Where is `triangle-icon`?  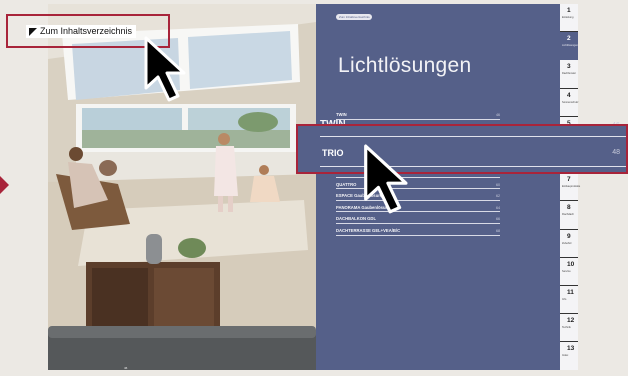 triangle-icon is located at coordinates (33, 31).